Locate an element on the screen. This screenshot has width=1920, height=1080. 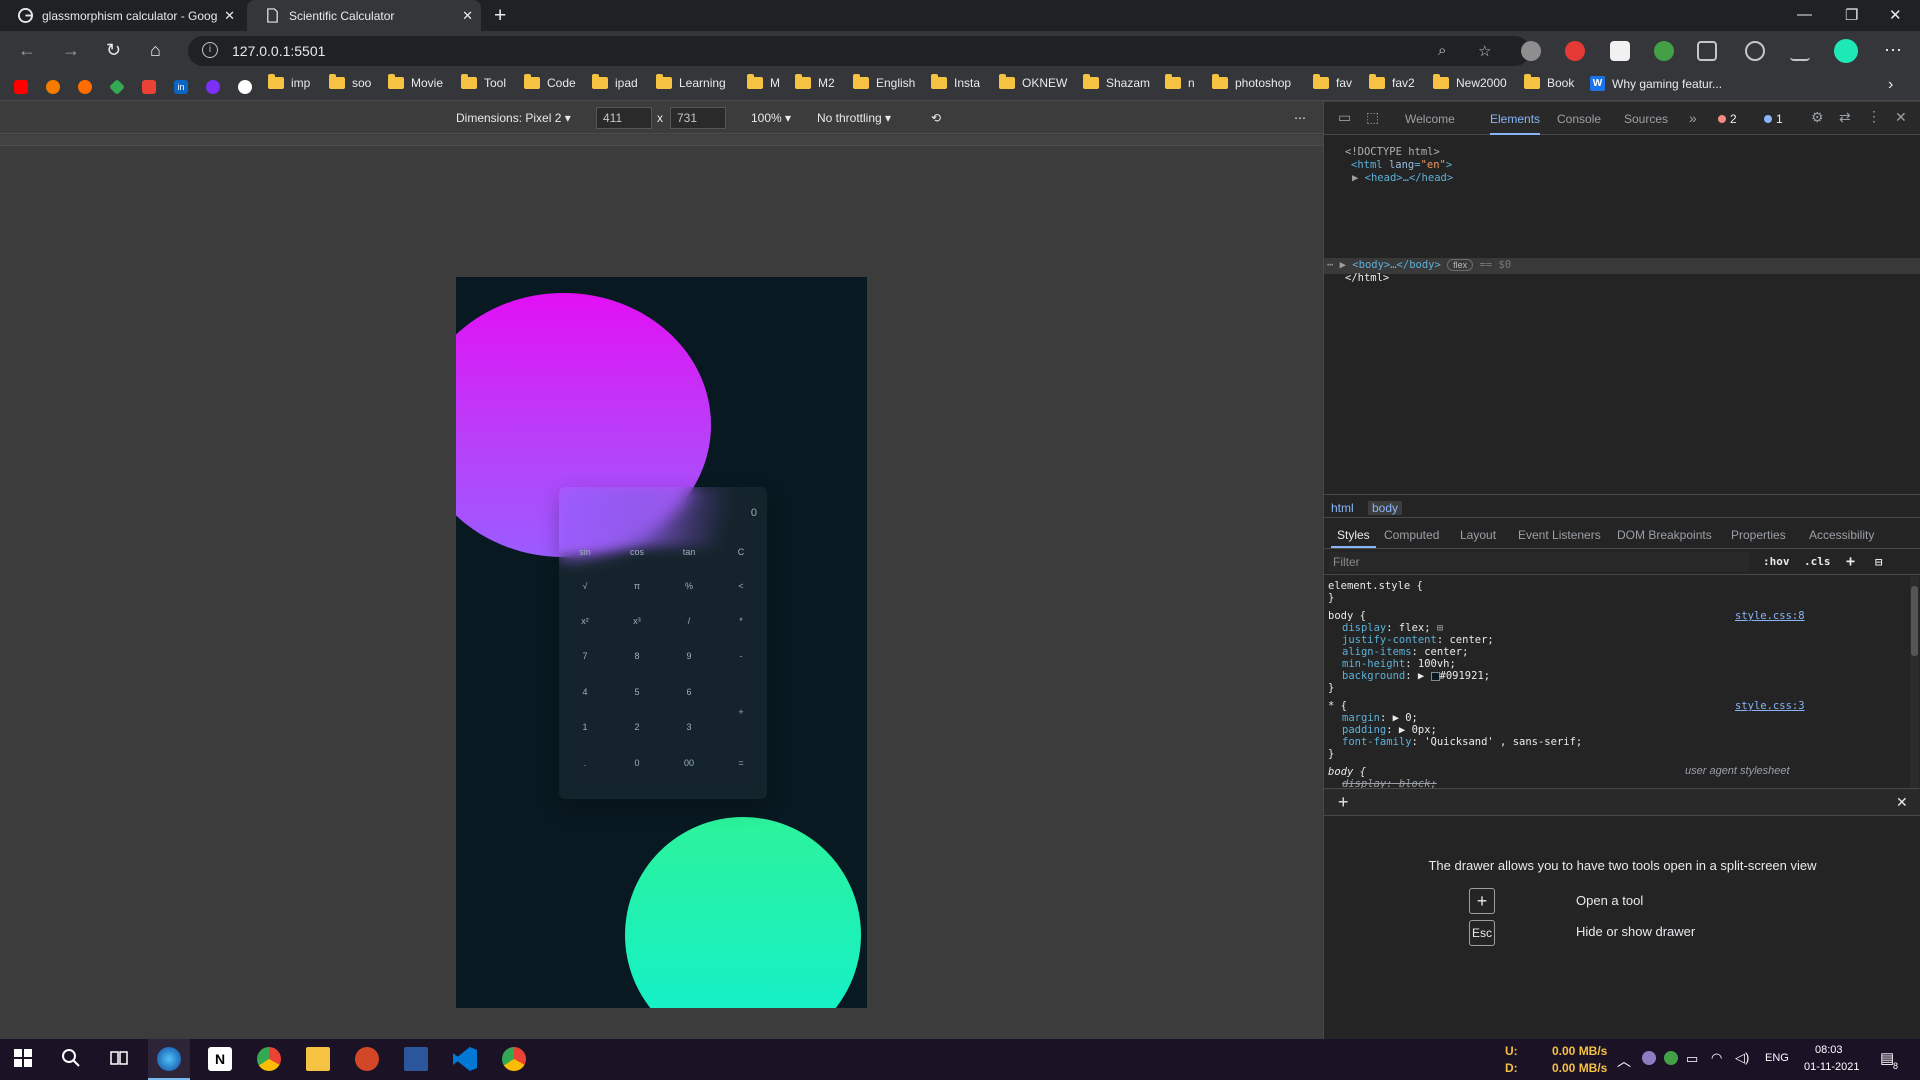
gmail-icon is located at coordinates (149, 87).